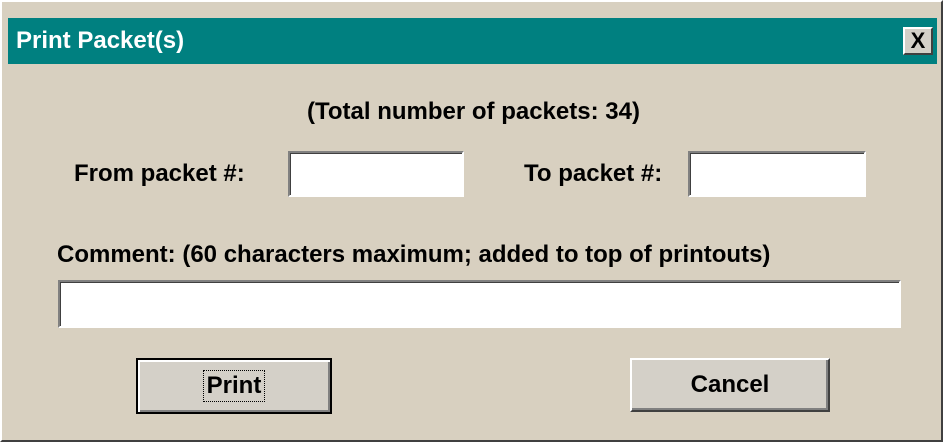  I want to click on close-button: X, so click(918, 41).